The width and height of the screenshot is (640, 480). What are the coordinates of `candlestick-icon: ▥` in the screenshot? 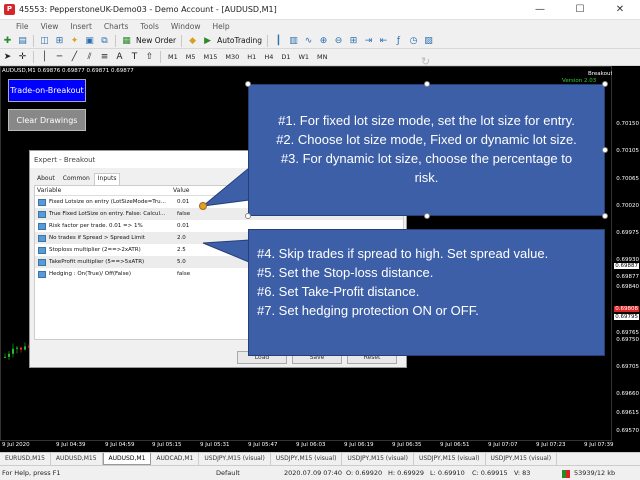 It's located at (293, 40).